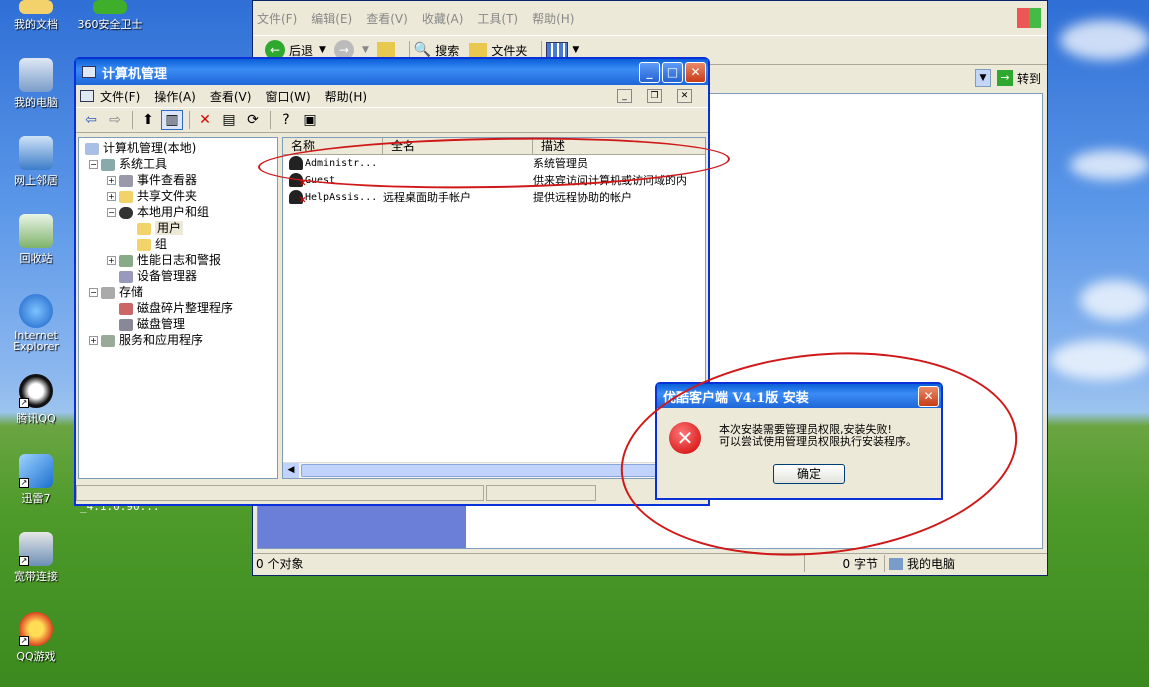  Describe the element at coordinates (36, 162) in the screenshot. I see `desktop-icon-network: 网上邻居` at that location.